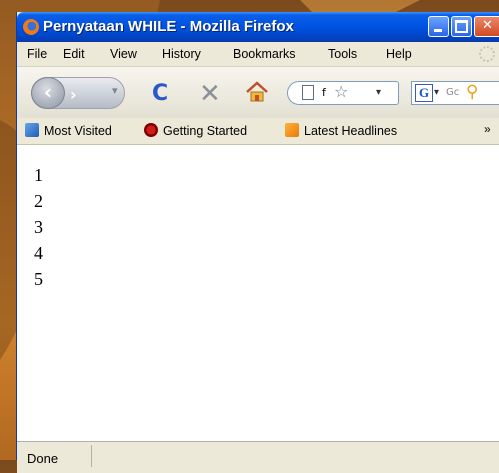 Image resolution: width=499 pixels, height=473 pixels. I want to click on bookmark-getting-started: Getting Started, so click(195, 130).